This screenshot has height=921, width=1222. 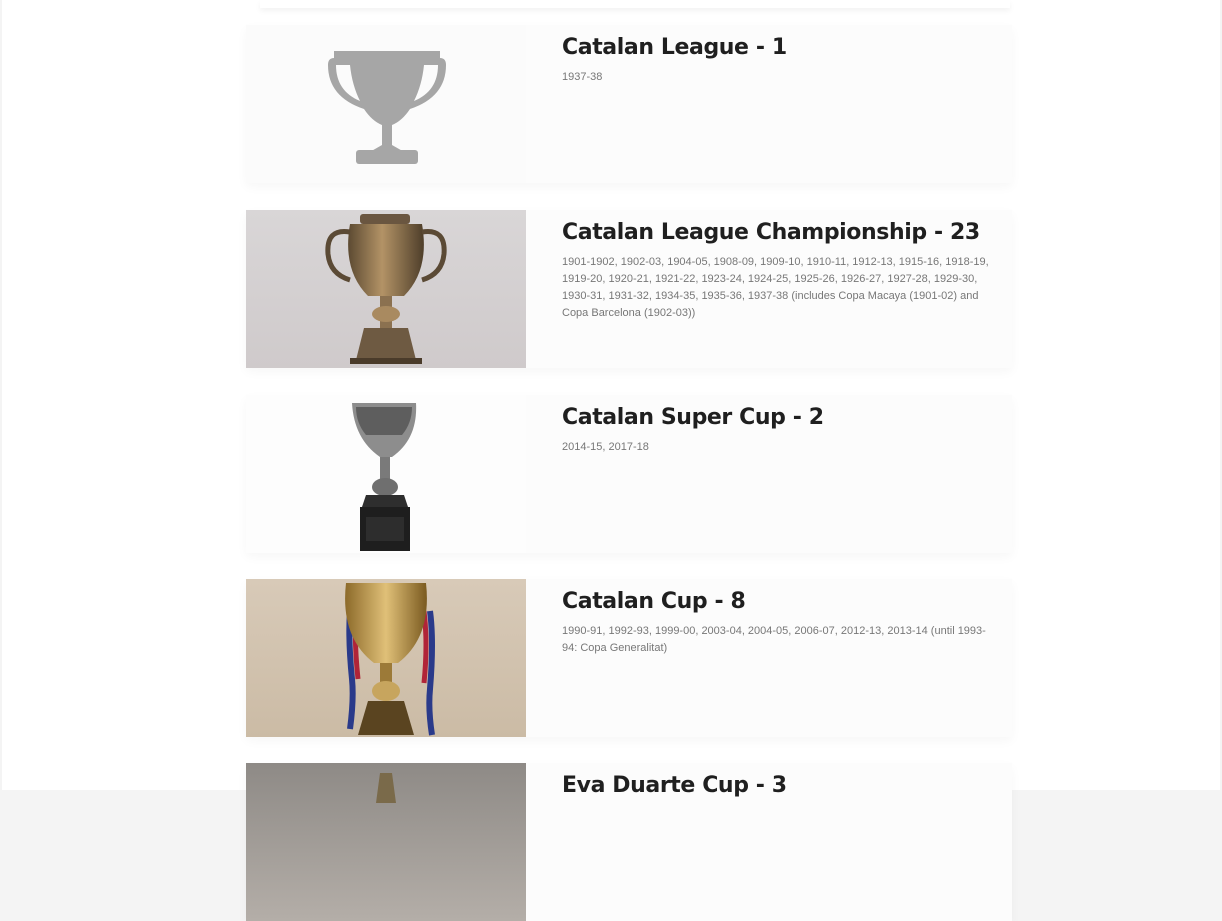 What do you see at coordinates (778, 786) in the screenshot?
I see `trophy-title: Eva Duarte Cup - 3` at bounding box center [778, 786].